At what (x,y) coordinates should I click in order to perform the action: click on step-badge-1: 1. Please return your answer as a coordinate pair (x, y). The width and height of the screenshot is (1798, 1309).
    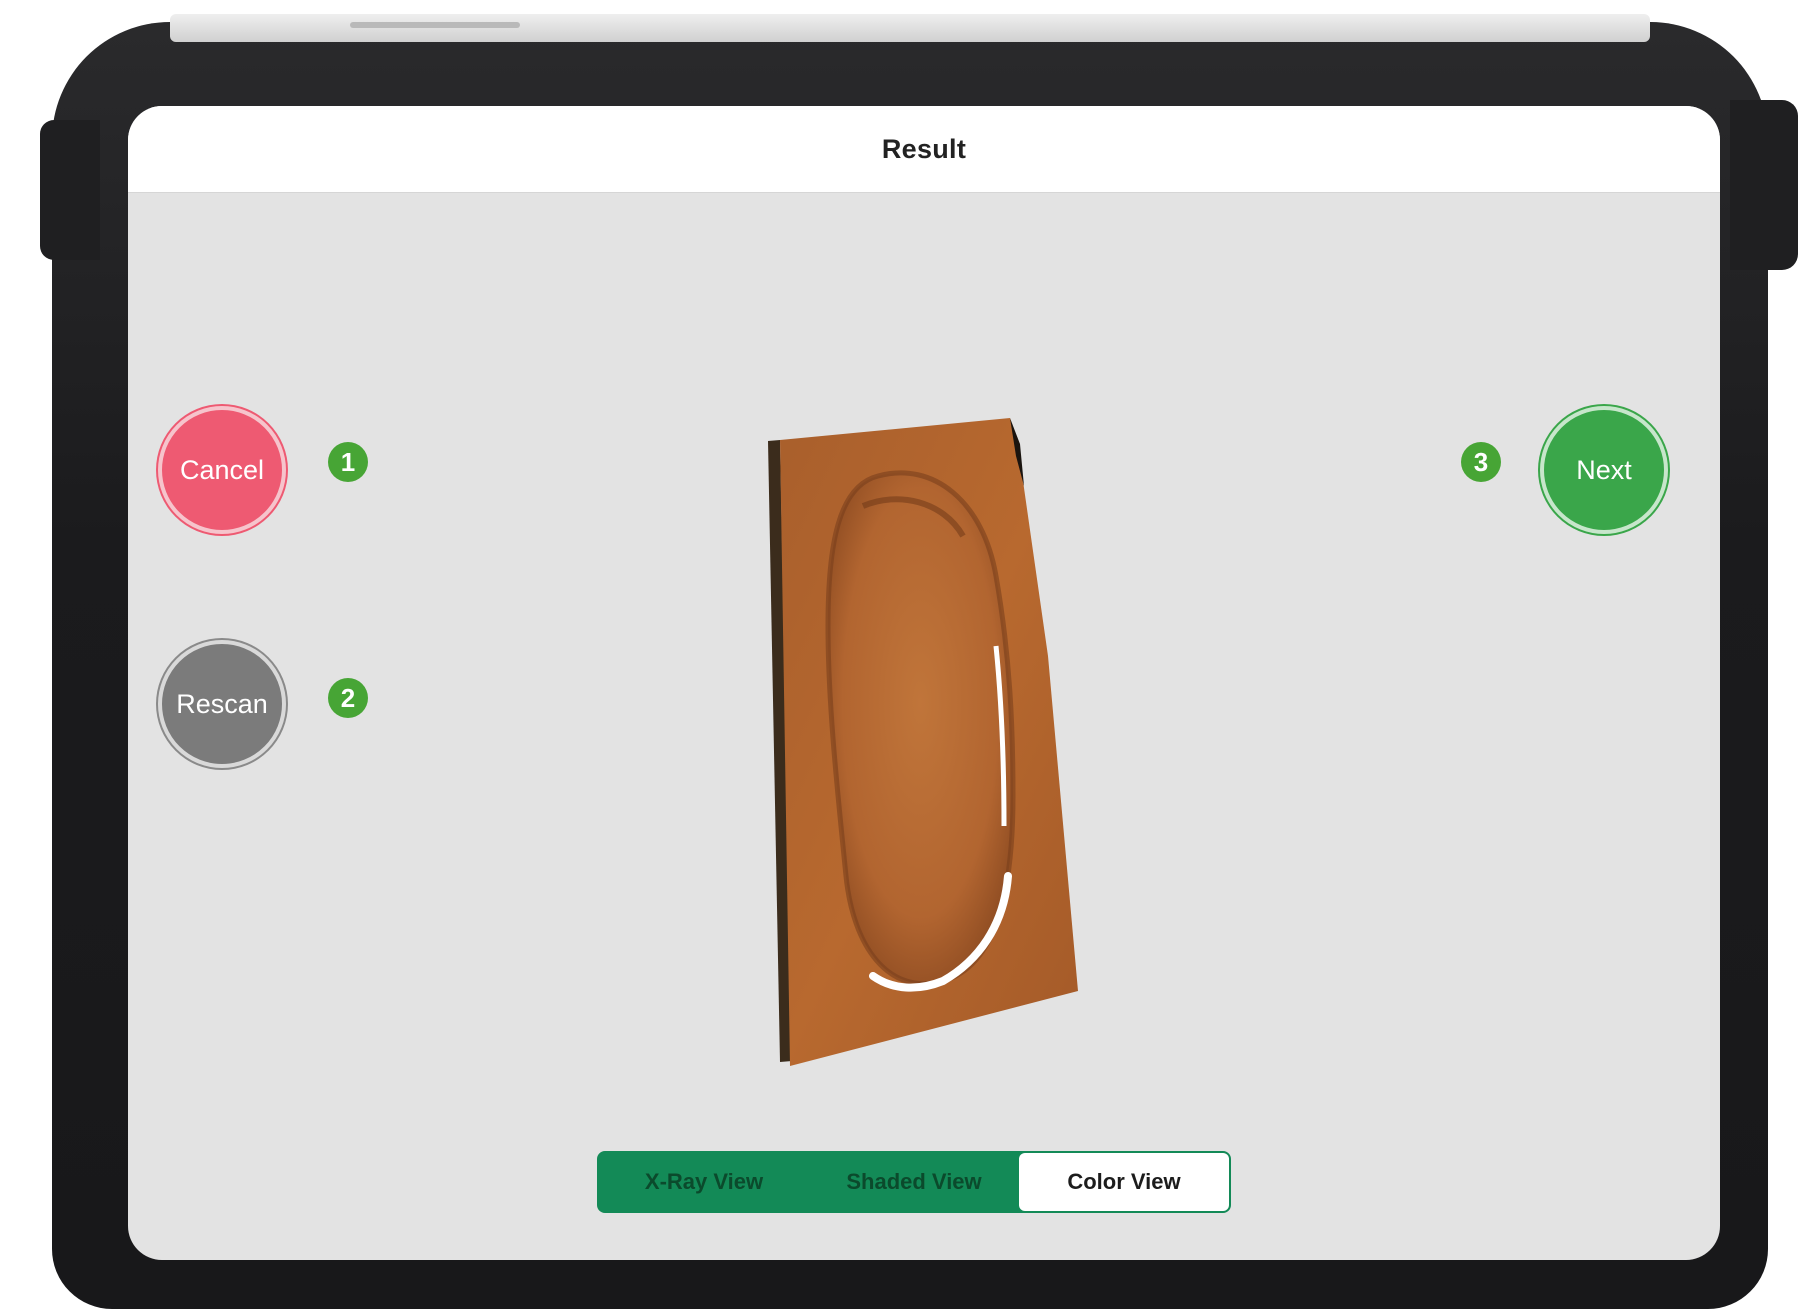
    Looking at the image, I should click on (348, 462).